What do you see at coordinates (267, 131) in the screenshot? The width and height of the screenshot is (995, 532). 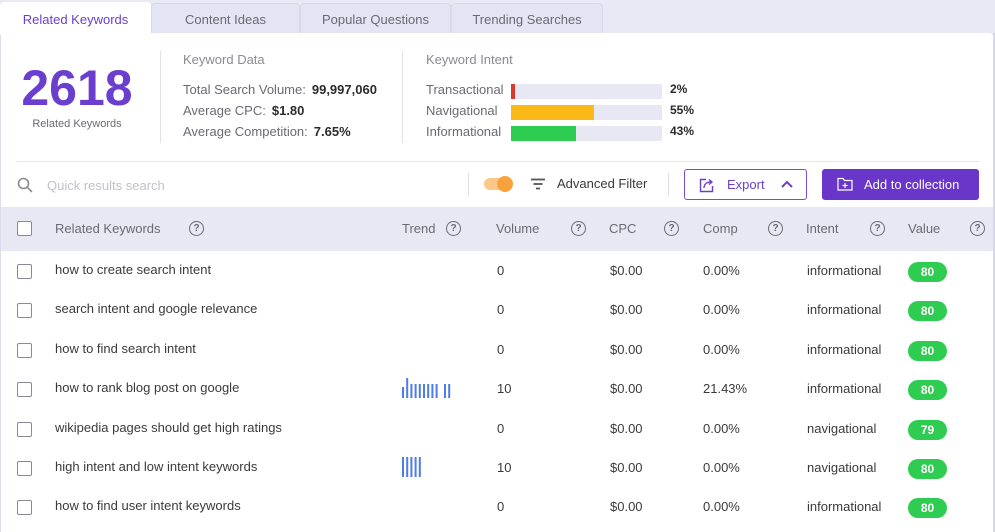 I see `average-competition: Average Competition: 7.65%` at bounding box center [267, 131].